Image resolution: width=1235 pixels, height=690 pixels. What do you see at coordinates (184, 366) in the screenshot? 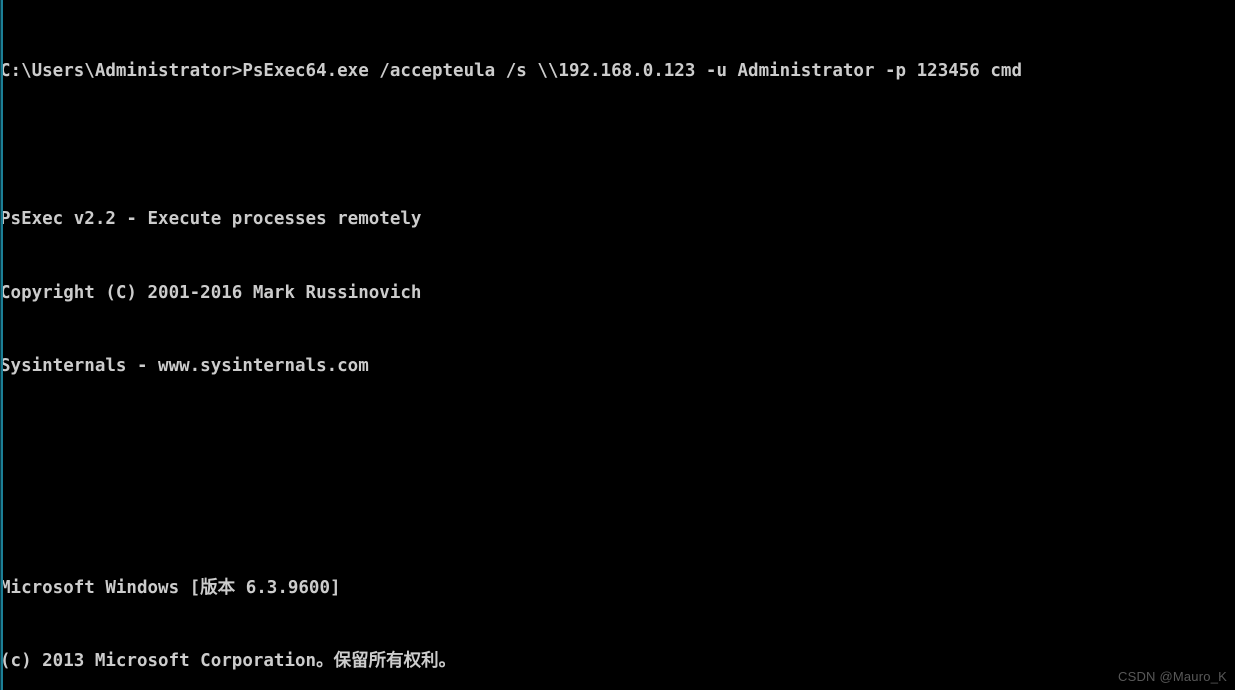
I see `console-line: Sysinternals - www.sysinternals.com` at bounding box center [184, 366].